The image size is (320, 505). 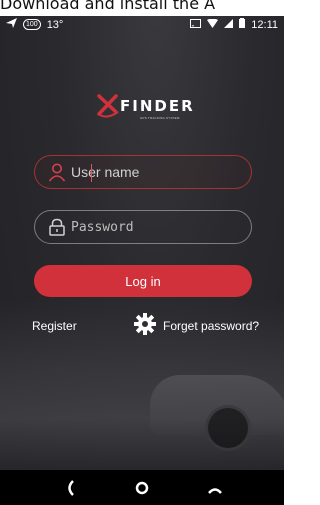 What do you see at coordinates (211, 325) in the screenshot?
I see `forget-password-label: Forget password?` at bounding box center [211, 325].